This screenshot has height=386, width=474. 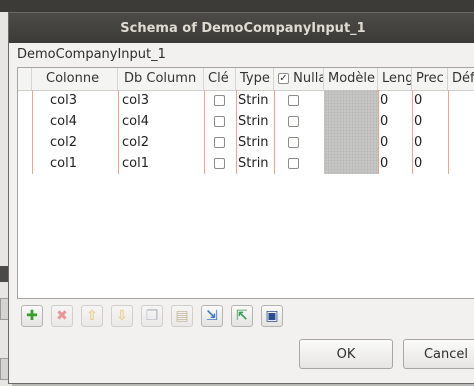 I want to click on move-up-button: ⇧, so click(x=92, y=316).